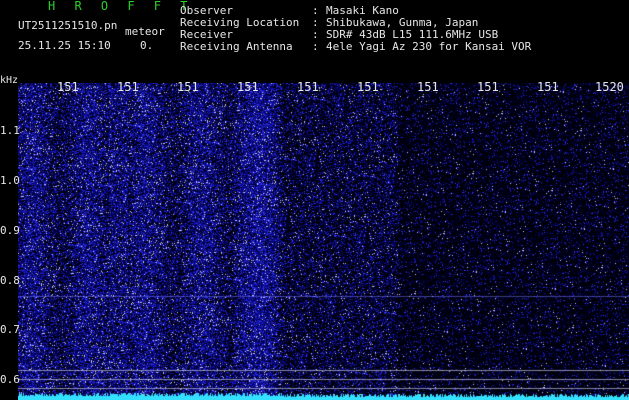 The image size is (629, 400). I want to click on datetime: 25.11.25 15:10, so click(64, 45).